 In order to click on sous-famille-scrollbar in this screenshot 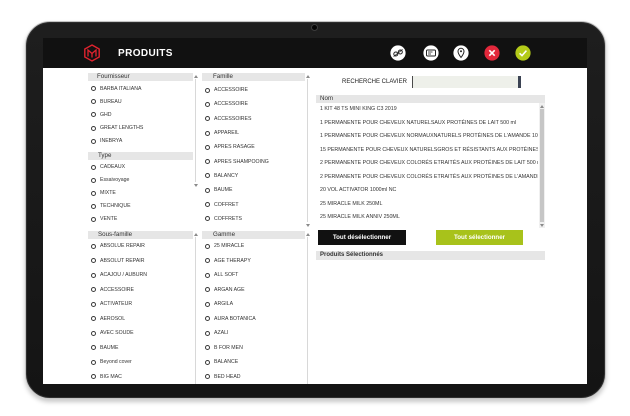, I will do `click(195, 307)`.